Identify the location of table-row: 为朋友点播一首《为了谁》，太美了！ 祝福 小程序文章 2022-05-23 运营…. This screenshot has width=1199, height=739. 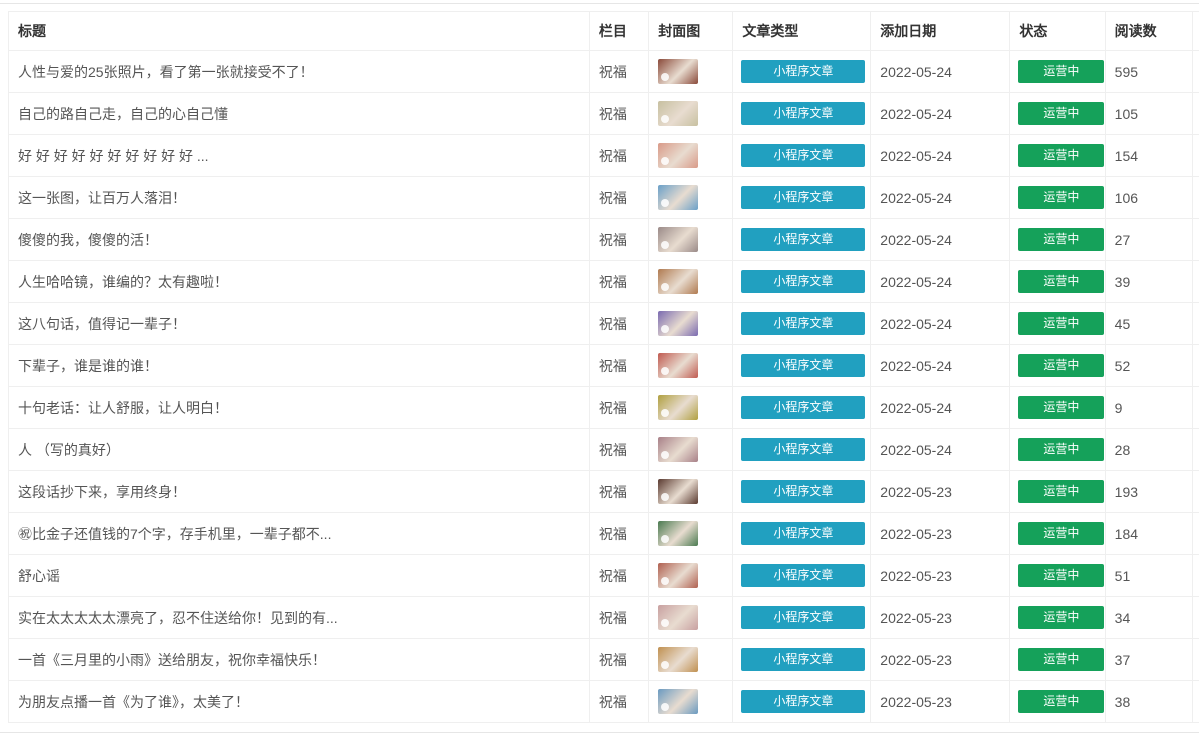
(603, 701).